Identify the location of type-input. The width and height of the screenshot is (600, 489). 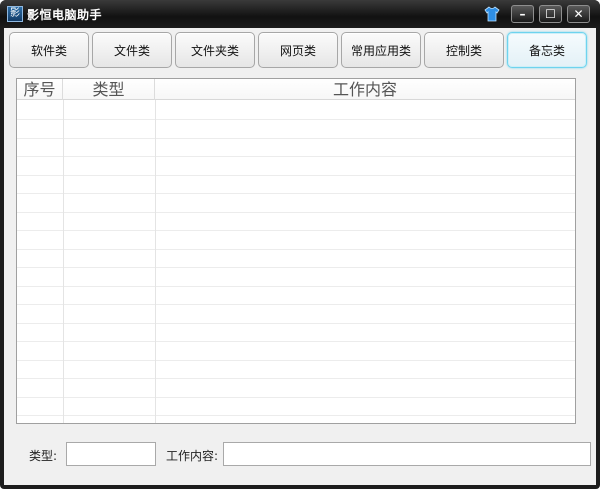
(111, 454).